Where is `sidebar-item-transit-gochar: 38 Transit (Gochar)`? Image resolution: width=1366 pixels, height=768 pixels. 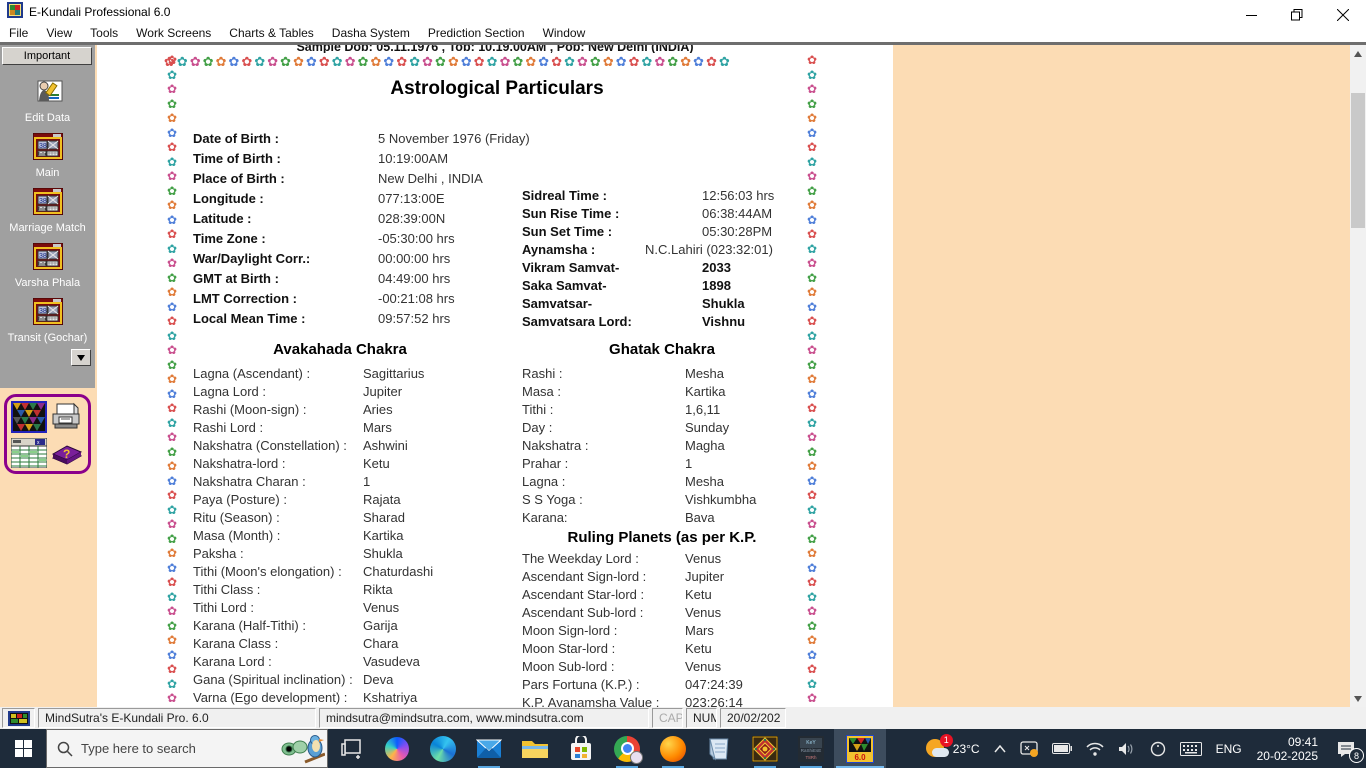 sidebar-item-transit-gochar: 38 Transit (Gochar) is located at coordinates (47, 320).